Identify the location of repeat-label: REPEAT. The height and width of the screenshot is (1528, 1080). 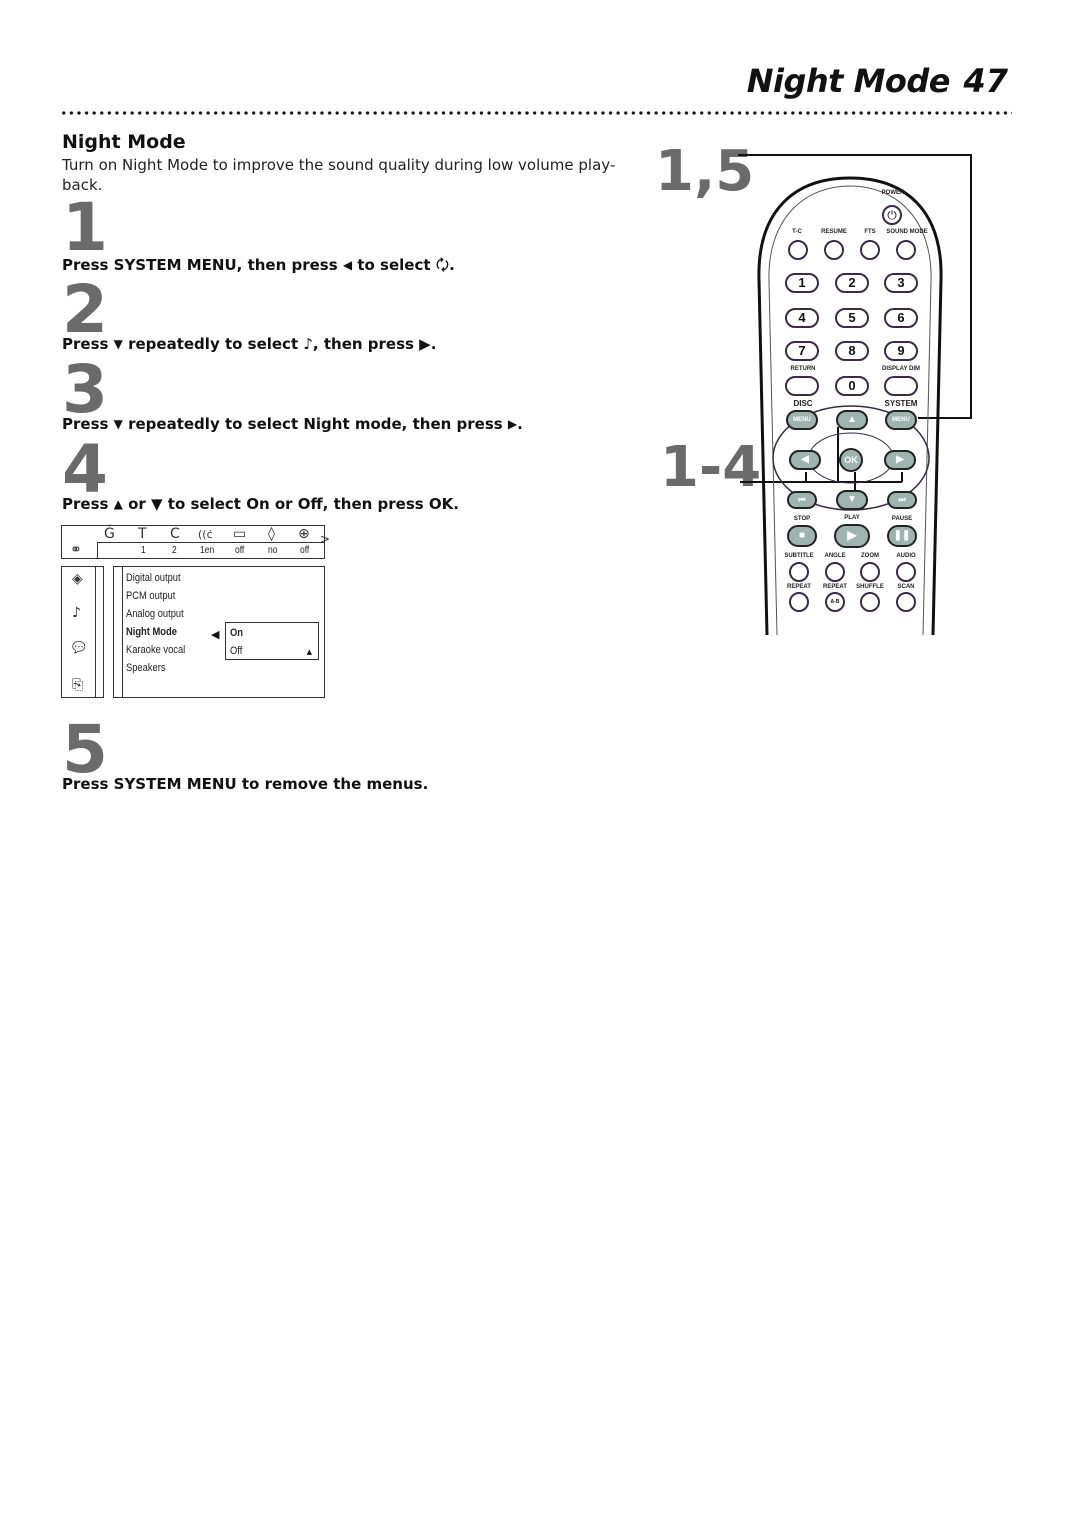
(799, 587).